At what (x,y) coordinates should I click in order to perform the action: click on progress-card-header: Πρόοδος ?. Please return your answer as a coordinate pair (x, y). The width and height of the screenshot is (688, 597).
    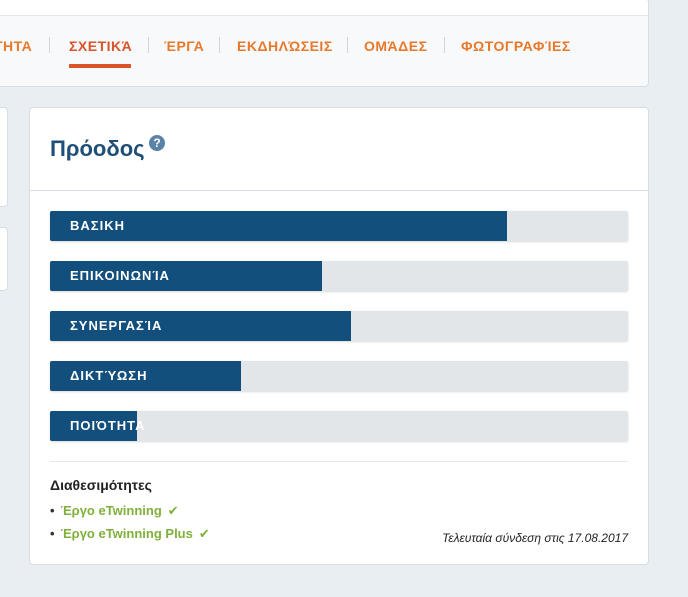
    Looking at the image, I should click on (339, 149).